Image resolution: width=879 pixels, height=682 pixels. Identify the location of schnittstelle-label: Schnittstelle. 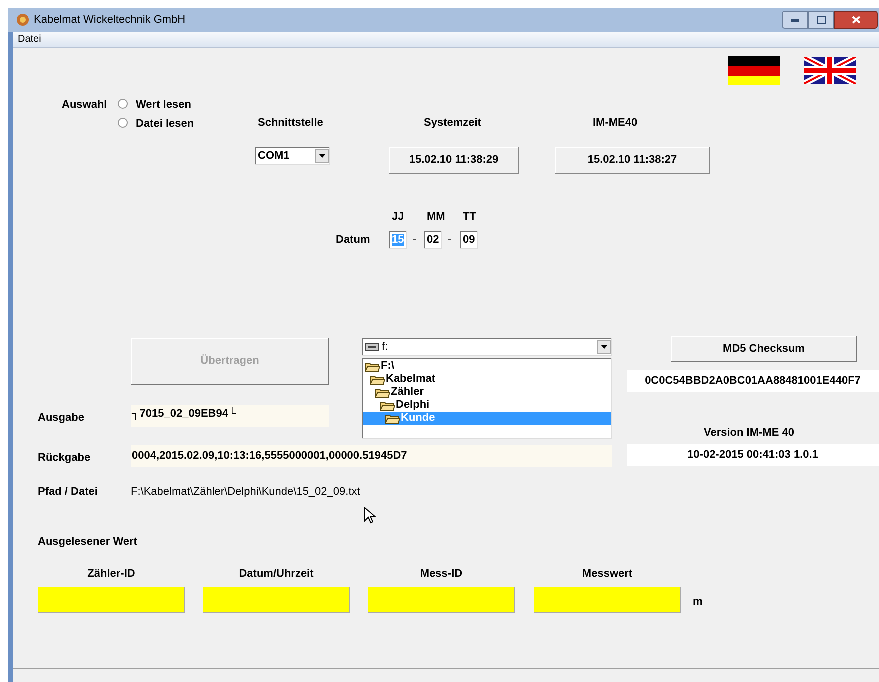
(291, 123).